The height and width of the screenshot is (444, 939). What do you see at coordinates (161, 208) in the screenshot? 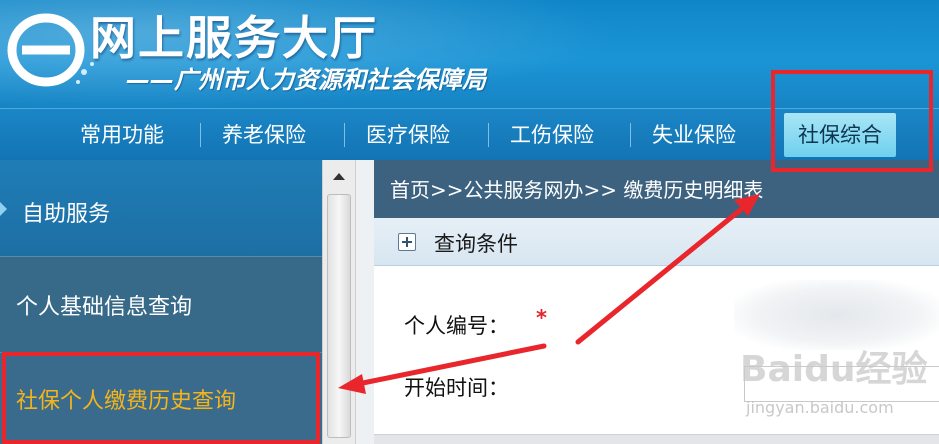
I see `sidebar-item-self-service: 自助服务` at bounding box center [161, 208].